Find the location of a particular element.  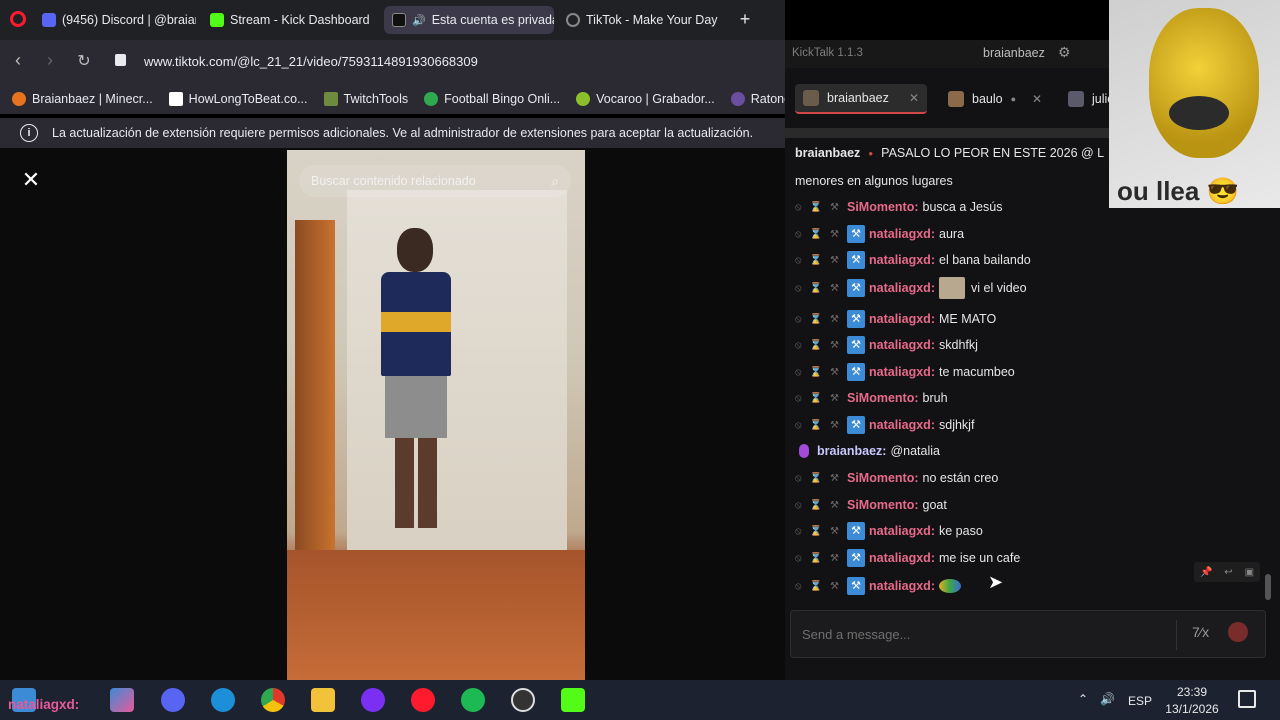

taskbar-clock: 23:39 13/1/2026 is located at coordinates (1192, 701).